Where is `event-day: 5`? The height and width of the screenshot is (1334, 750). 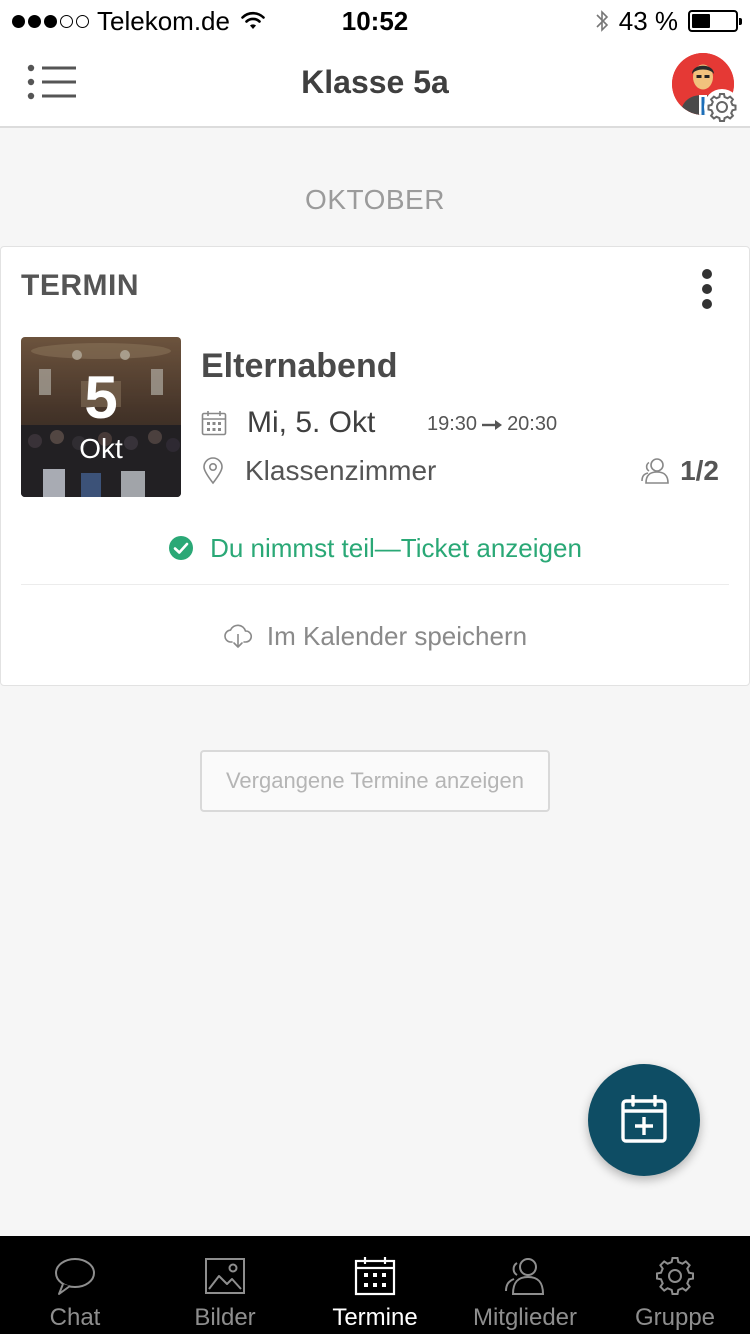 event-day: 5 is located at coordinates (101, 397).